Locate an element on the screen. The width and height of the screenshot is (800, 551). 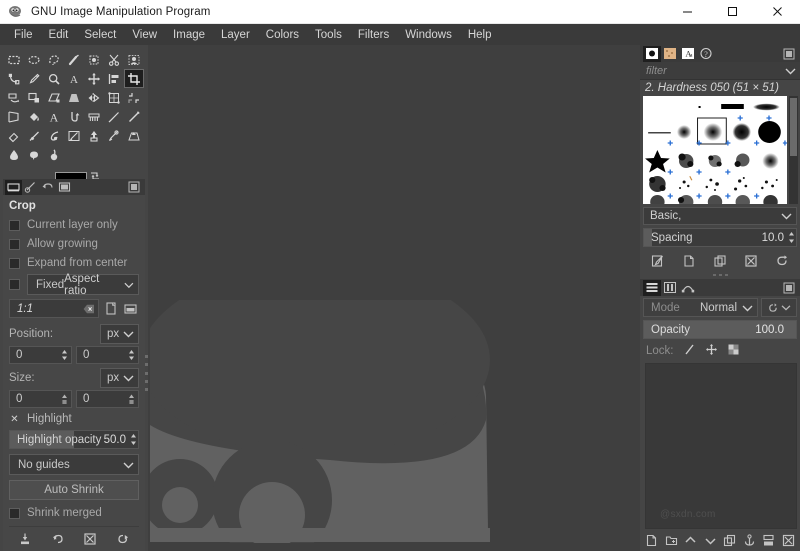
merge-down-icon is located at coordinates (769, 540).